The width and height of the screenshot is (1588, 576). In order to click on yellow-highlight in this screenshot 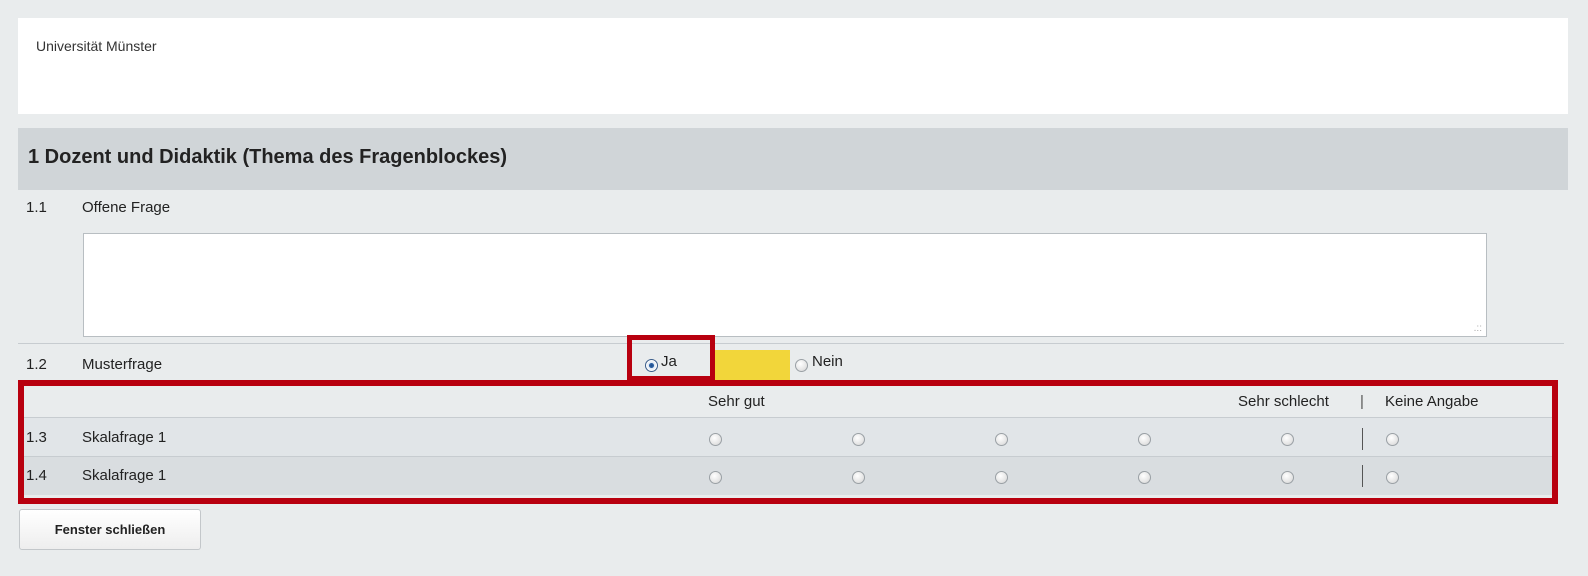, I will do `click(752, 365)`.